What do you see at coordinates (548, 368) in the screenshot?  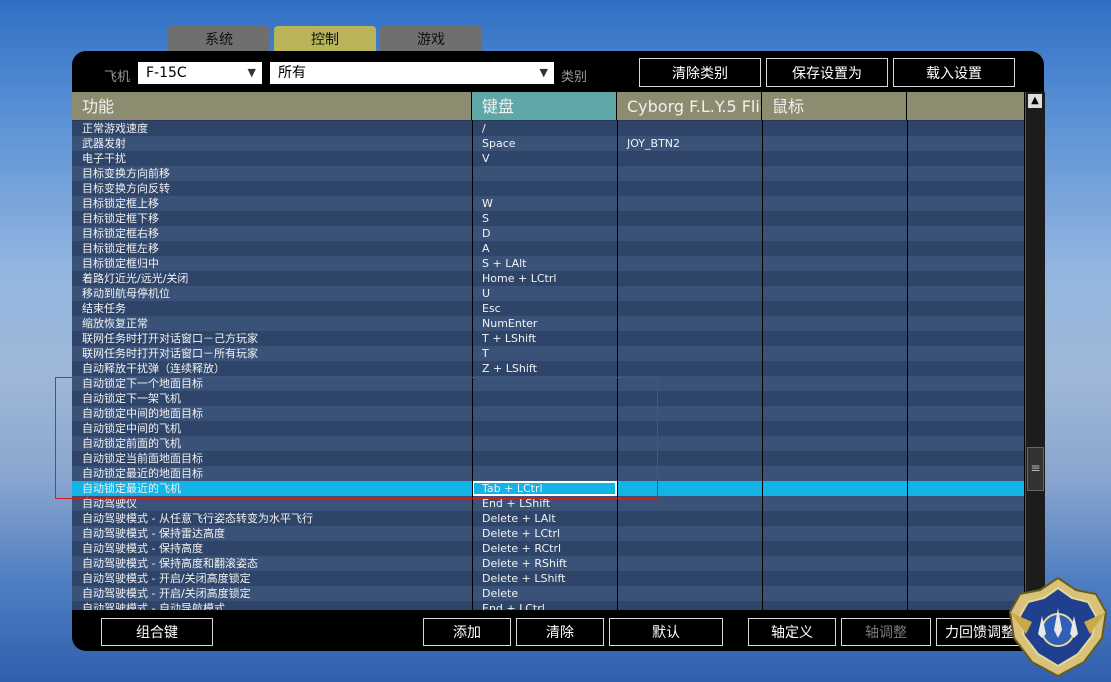 I see `table-row: 自动释放干扰弹（连续释放） Z + LShift` at bounding box center [548, 368].